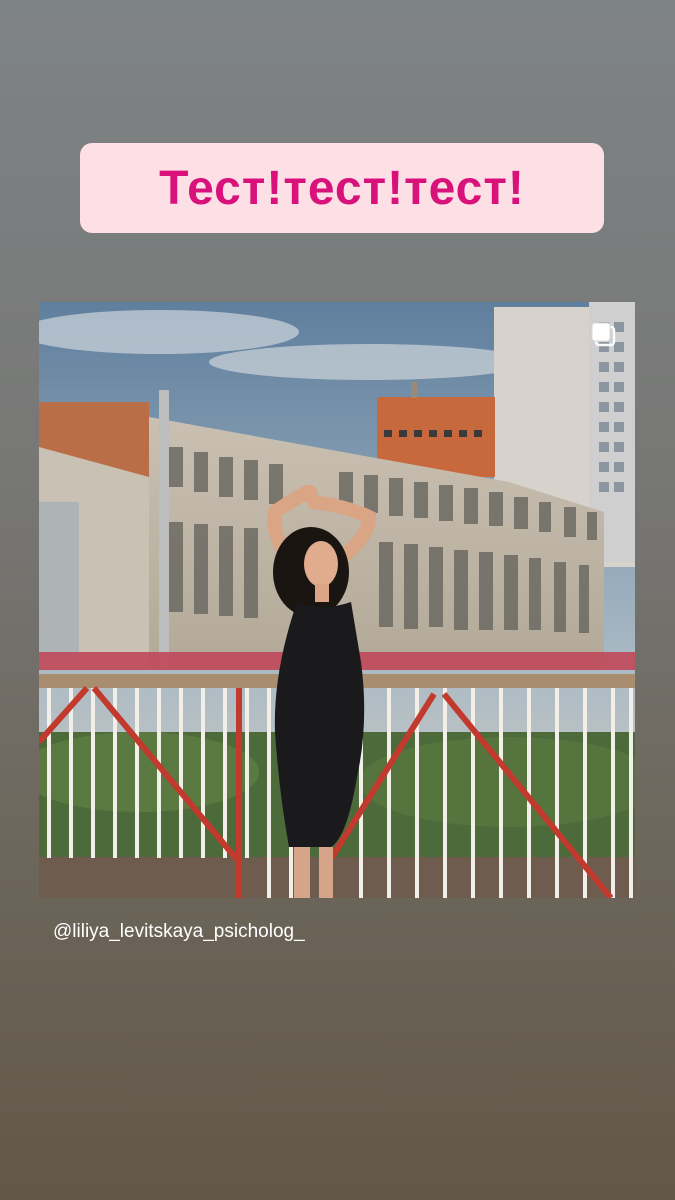  I want to click on title-text: Тест!тест!тест!, so click(342, 188).